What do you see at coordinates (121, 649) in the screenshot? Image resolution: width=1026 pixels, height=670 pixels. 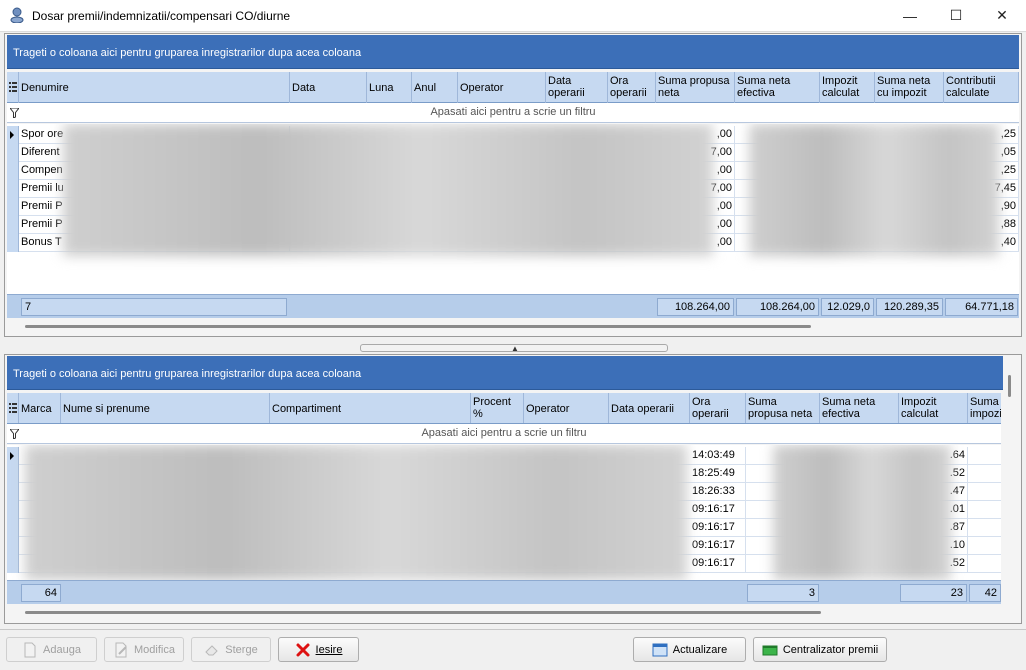 I see `edit-icon` at bounding box center [121, 649].